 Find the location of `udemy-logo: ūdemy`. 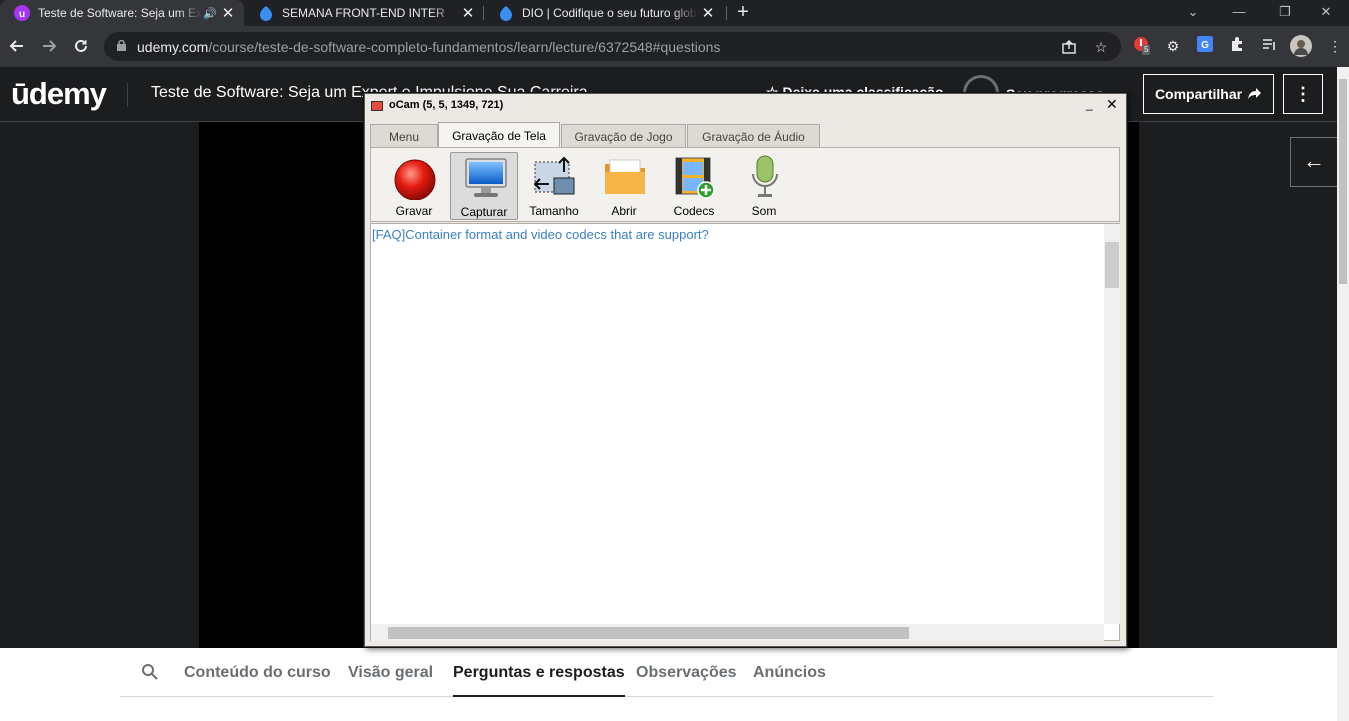

udemy-logo: ūdemy is located at coordinates (59, 94).